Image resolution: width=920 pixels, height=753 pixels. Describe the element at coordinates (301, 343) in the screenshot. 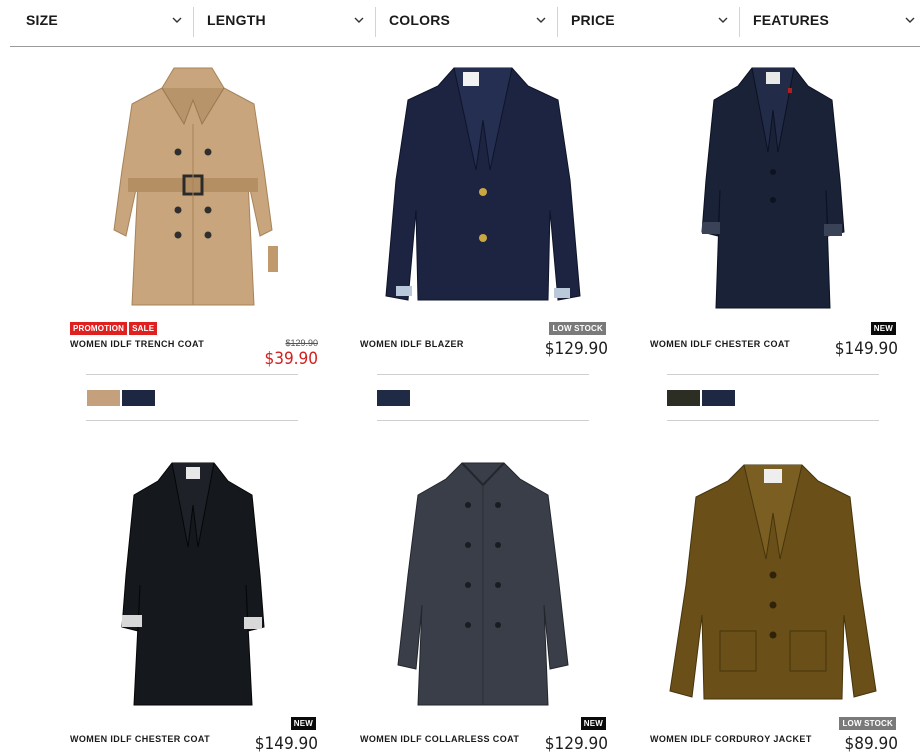

I see `product-old-price: $129.90` at that location.